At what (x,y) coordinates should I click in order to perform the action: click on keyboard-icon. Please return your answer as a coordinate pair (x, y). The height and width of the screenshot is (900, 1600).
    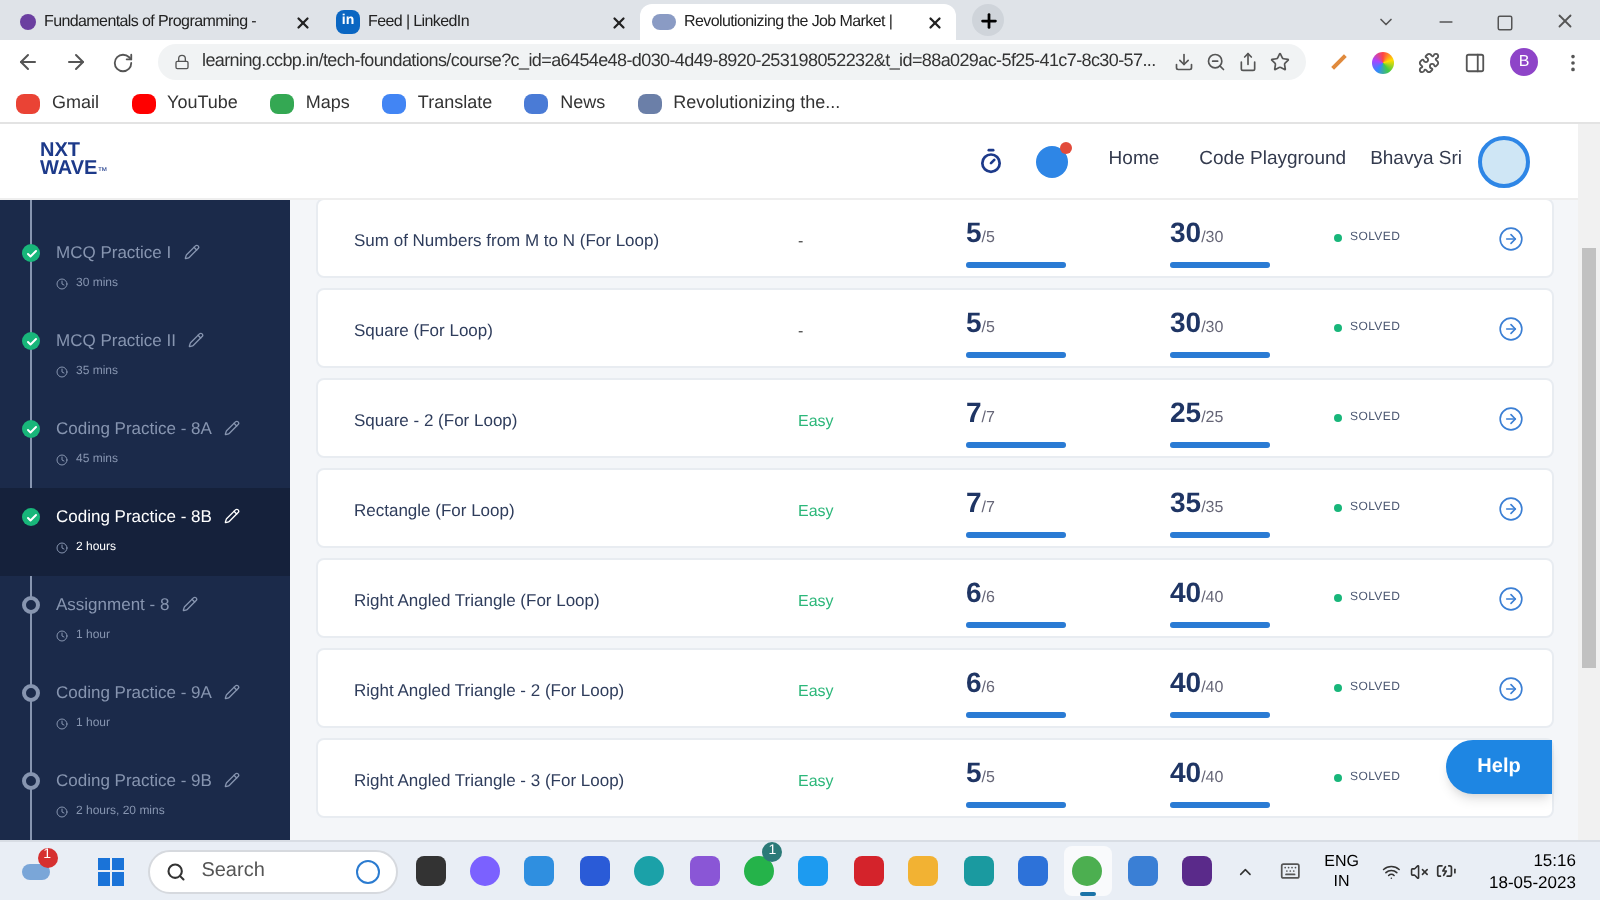
    Looking at the image, I should click on (1290, 871).